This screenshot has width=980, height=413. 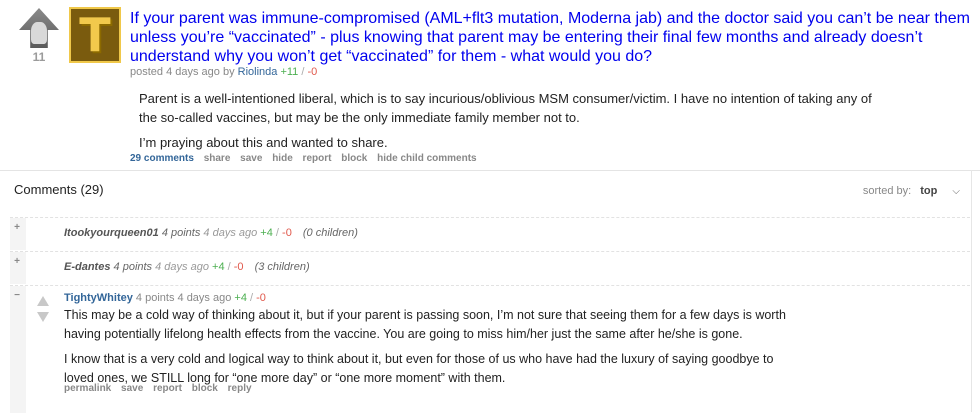 I want to click on comments-heading: Comments (29), so click(x=59, y=189).